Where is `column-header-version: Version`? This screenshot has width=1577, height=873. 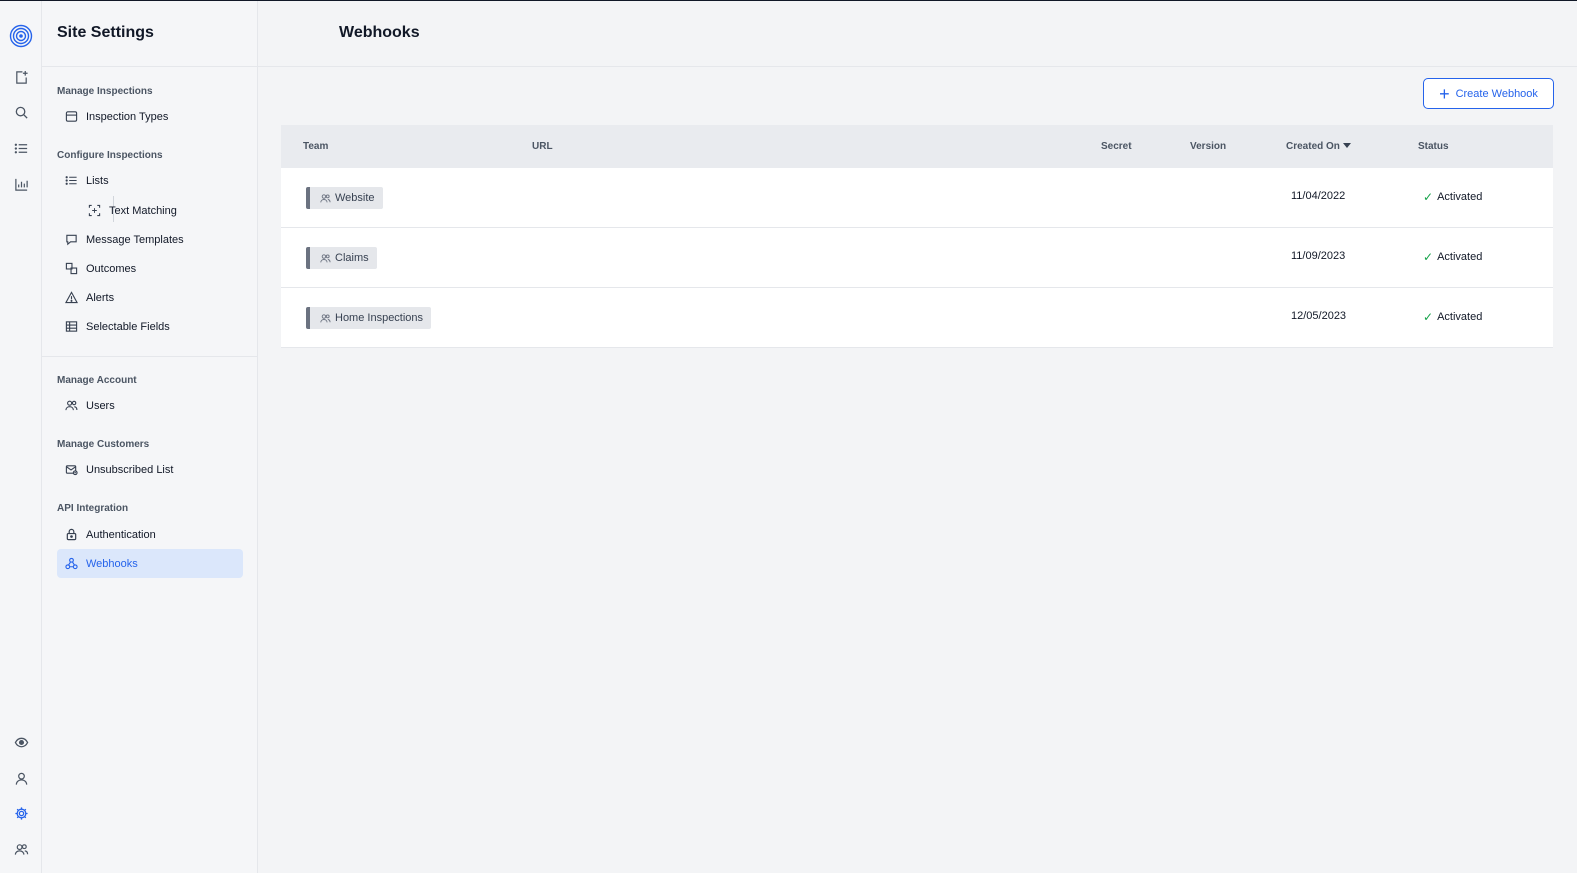
column-header-version: Version is located at coordinates (1208, 146).